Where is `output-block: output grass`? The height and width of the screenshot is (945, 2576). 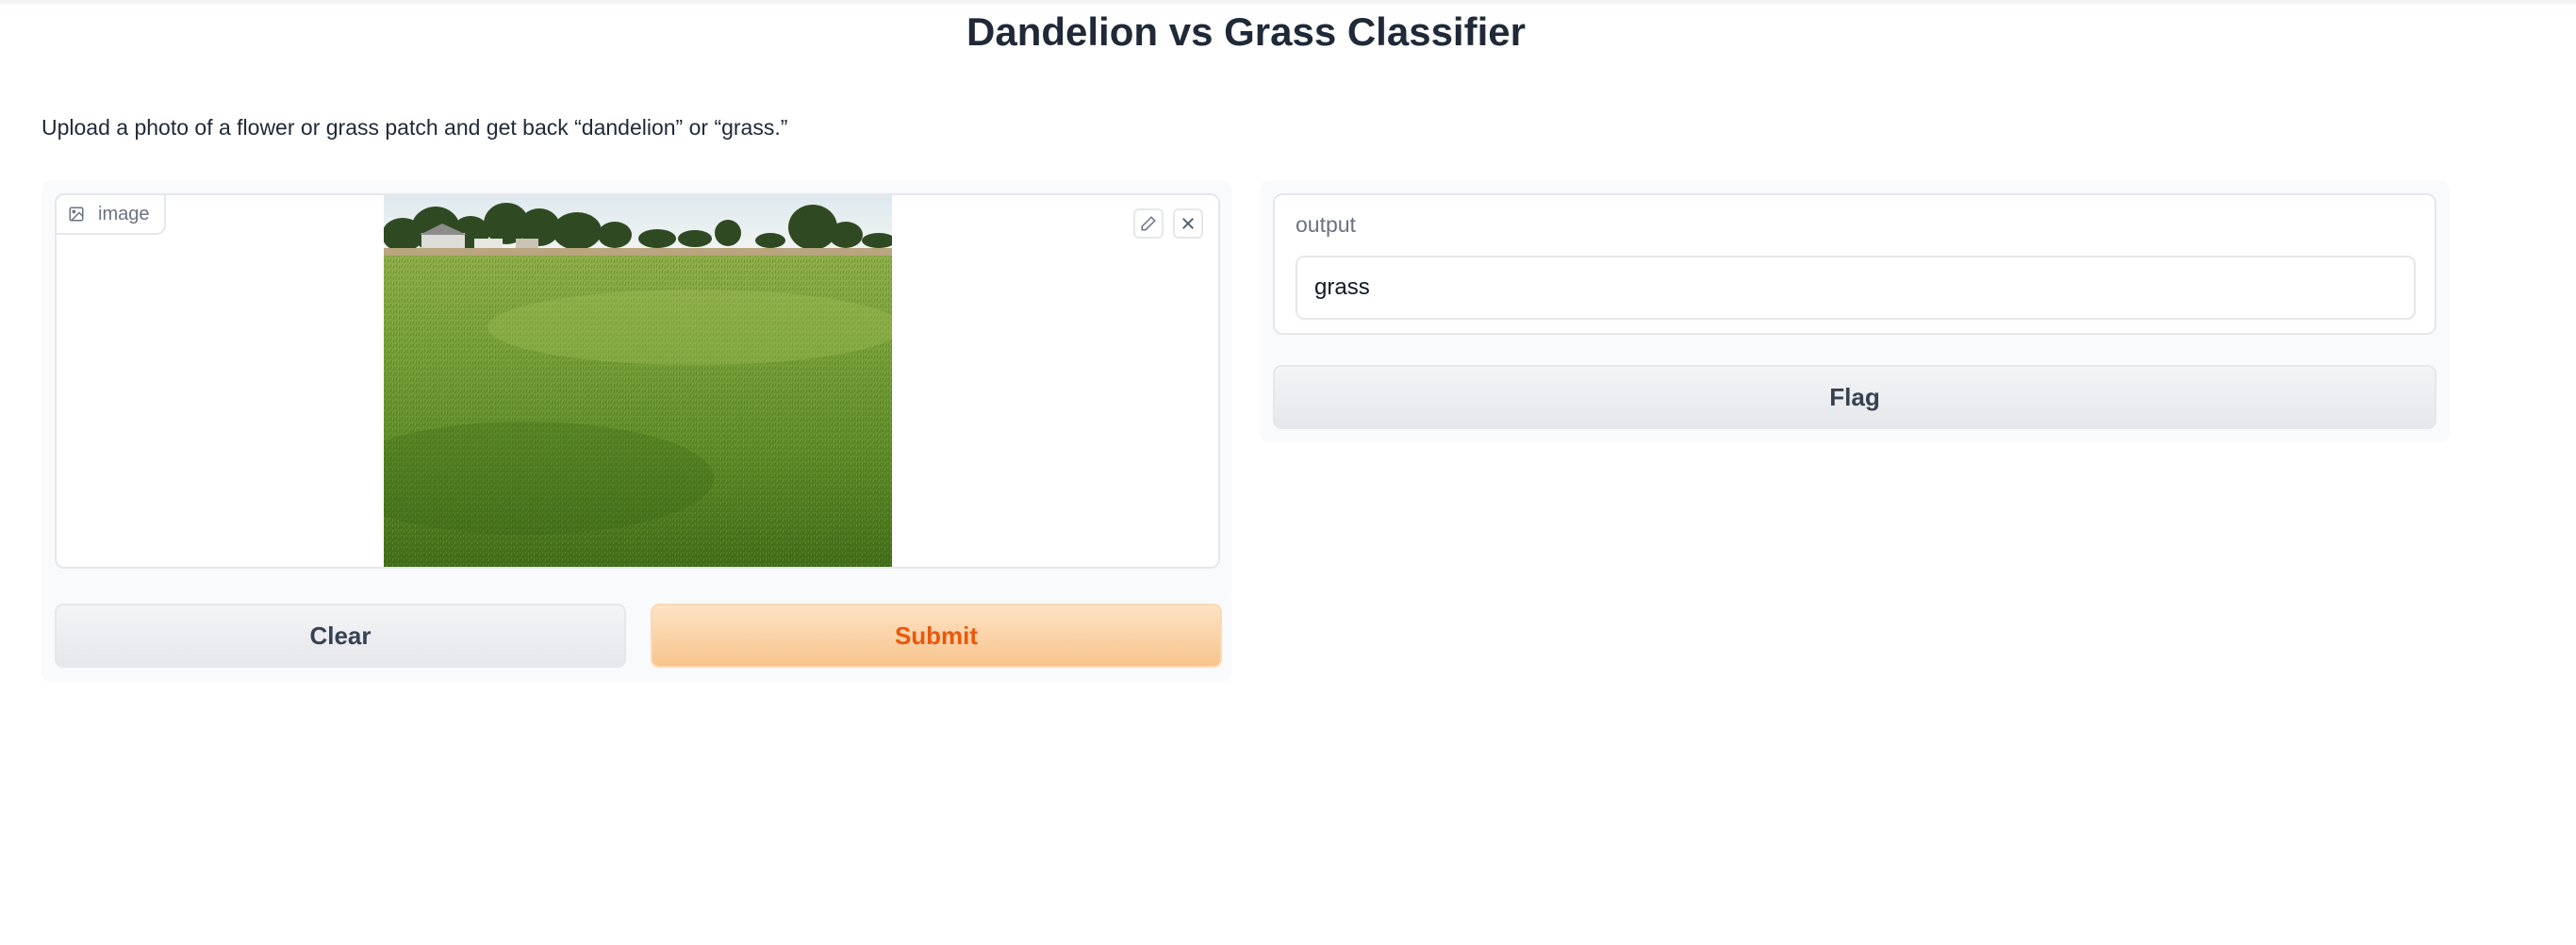 output-block: output grass is located at coordinates (1854, 264).